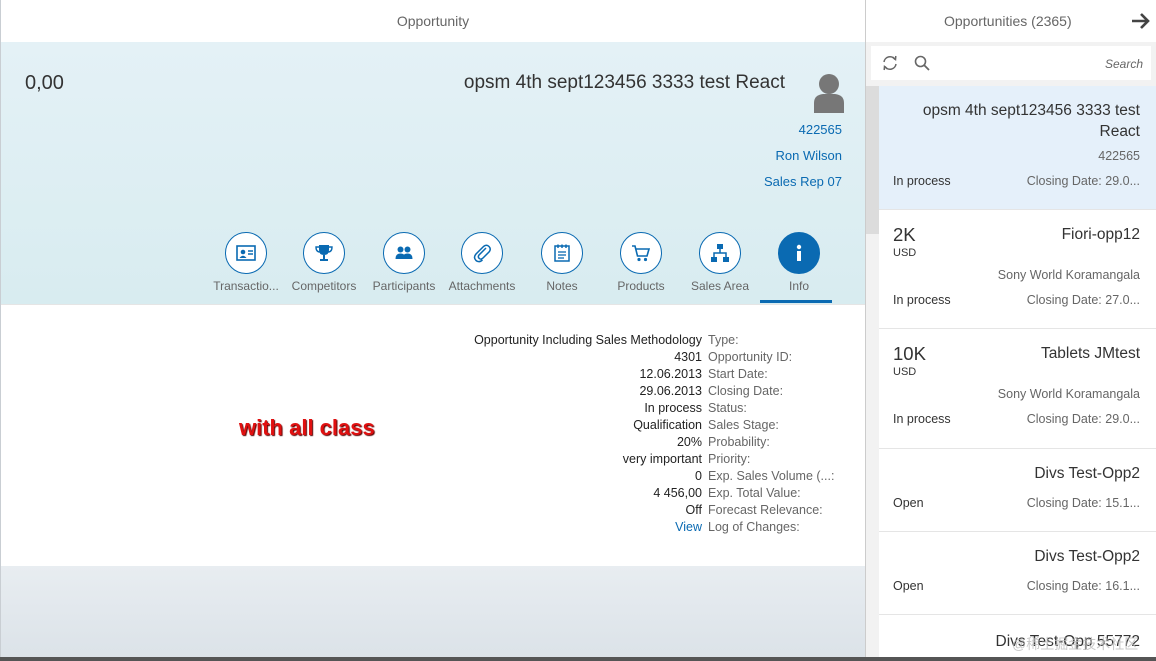 This screenshot has height=661, width=1156. What do you see at coordinates (433, 409) in the screenshot?
I see `info-row: In process Status:` at bounding box center [433, 409].